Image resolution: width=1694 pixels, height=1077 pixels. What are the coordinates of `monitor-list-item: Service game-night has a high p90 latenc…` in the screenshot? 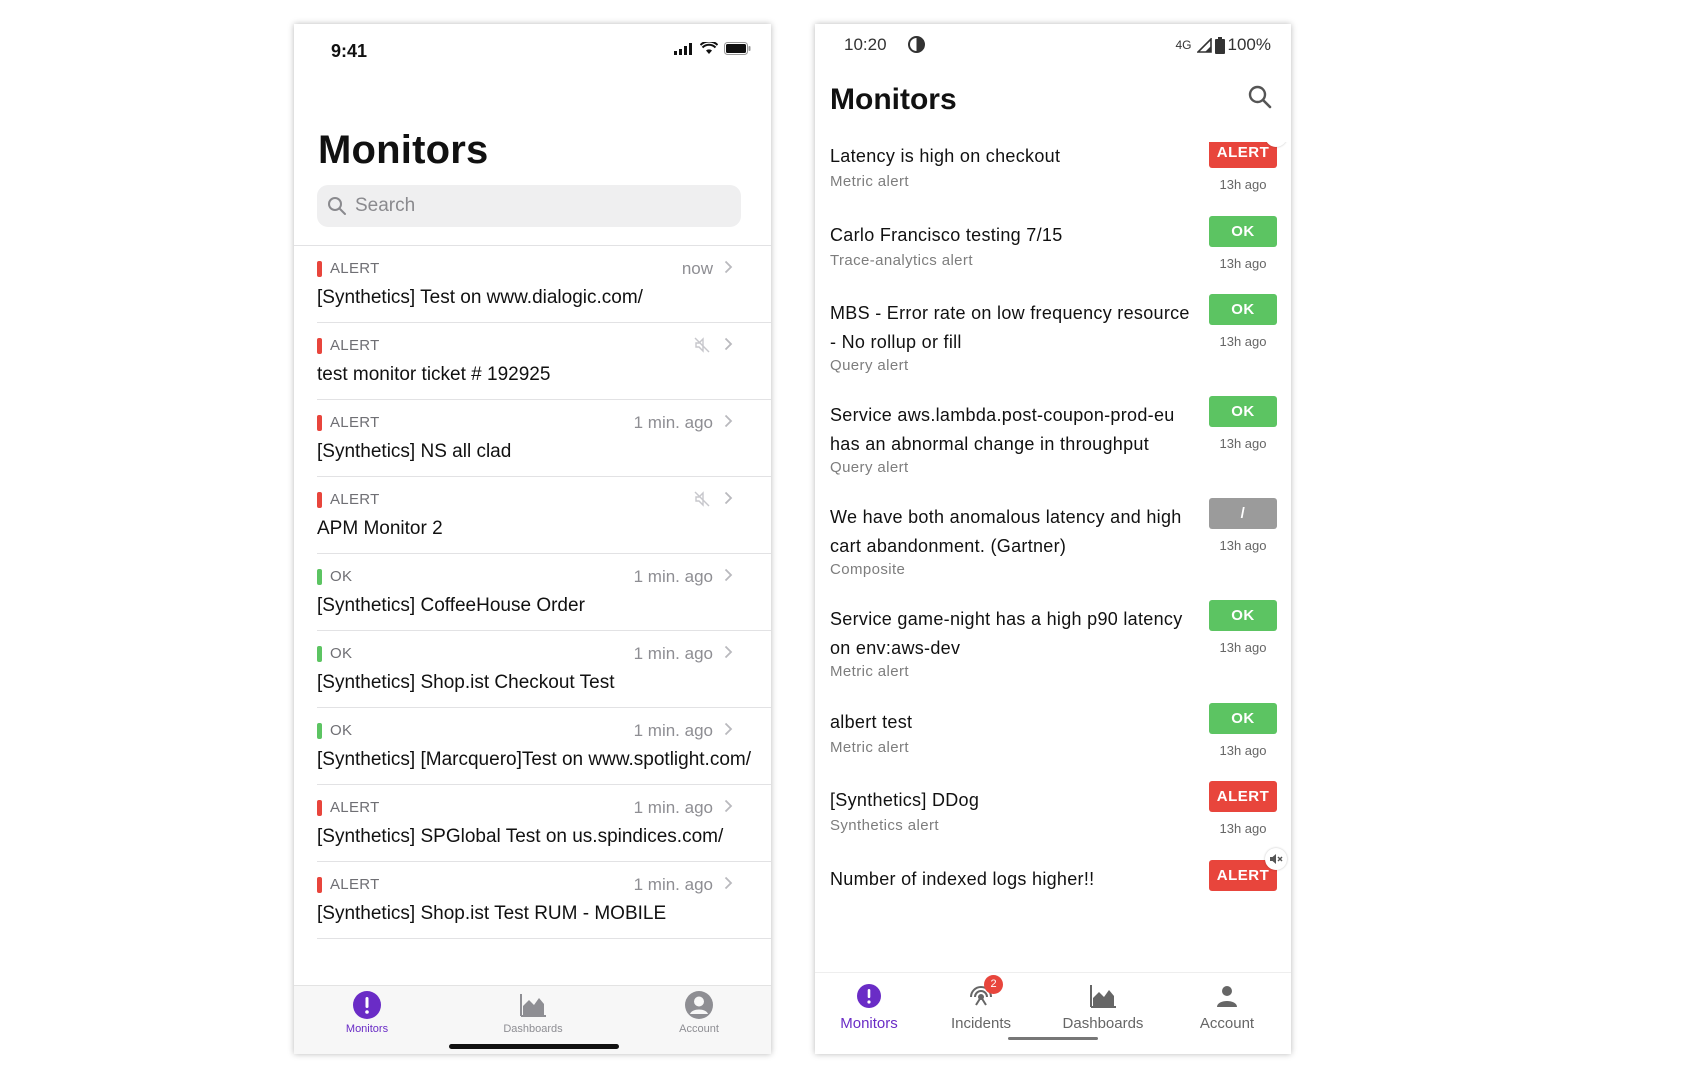 It's located at (1053, 642).